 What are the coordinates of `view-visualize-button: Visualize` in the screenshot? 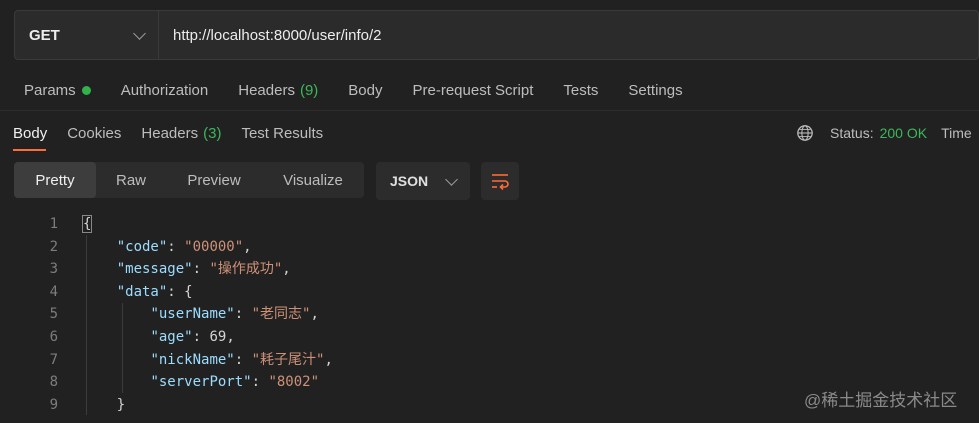 It's located at (313, 180).